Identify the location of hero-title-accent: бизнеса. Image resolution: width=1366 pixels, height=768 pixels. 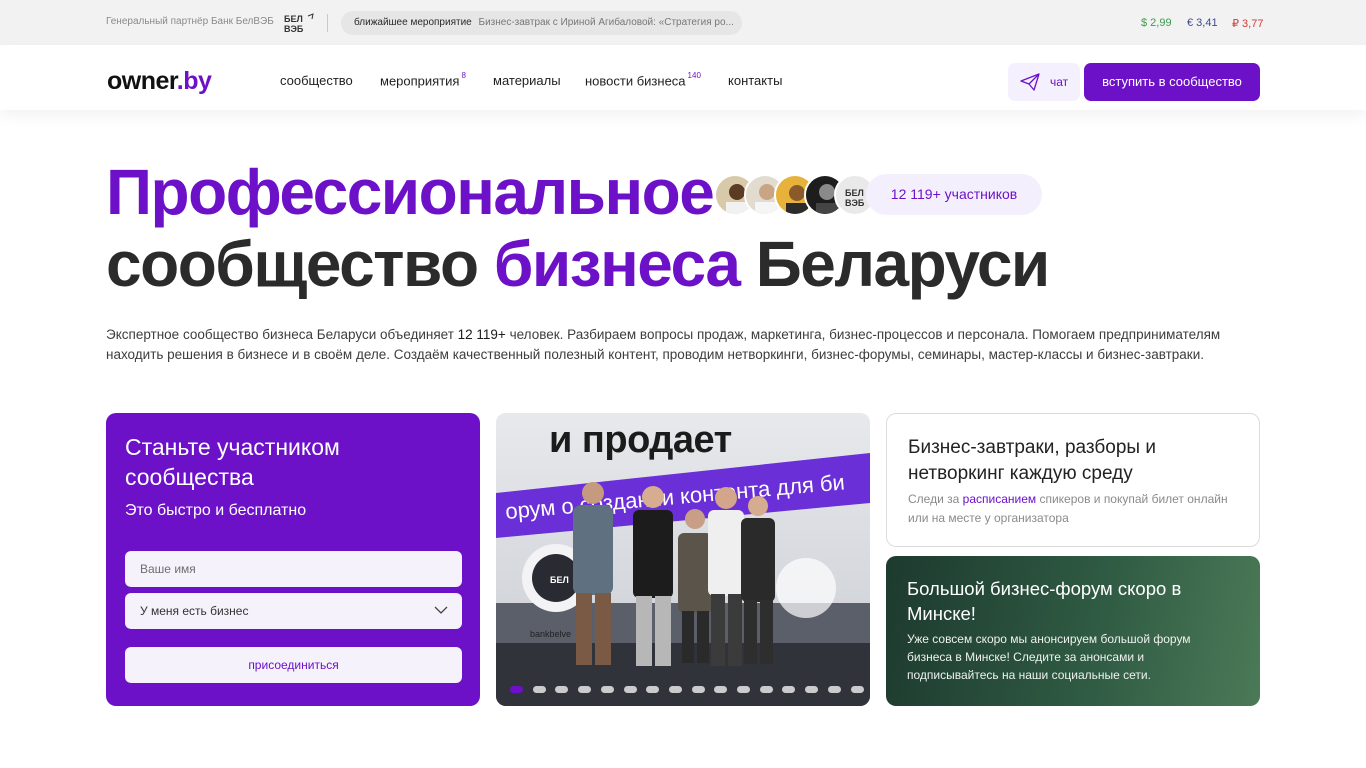
(617, 264).